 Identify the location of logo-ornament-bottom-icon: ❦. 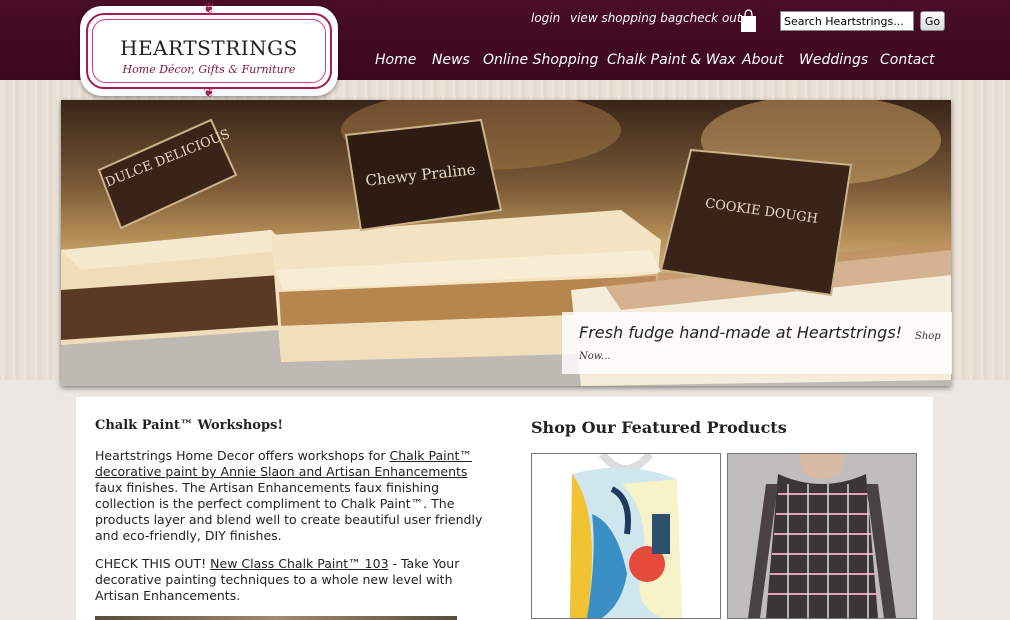
(209, 93).